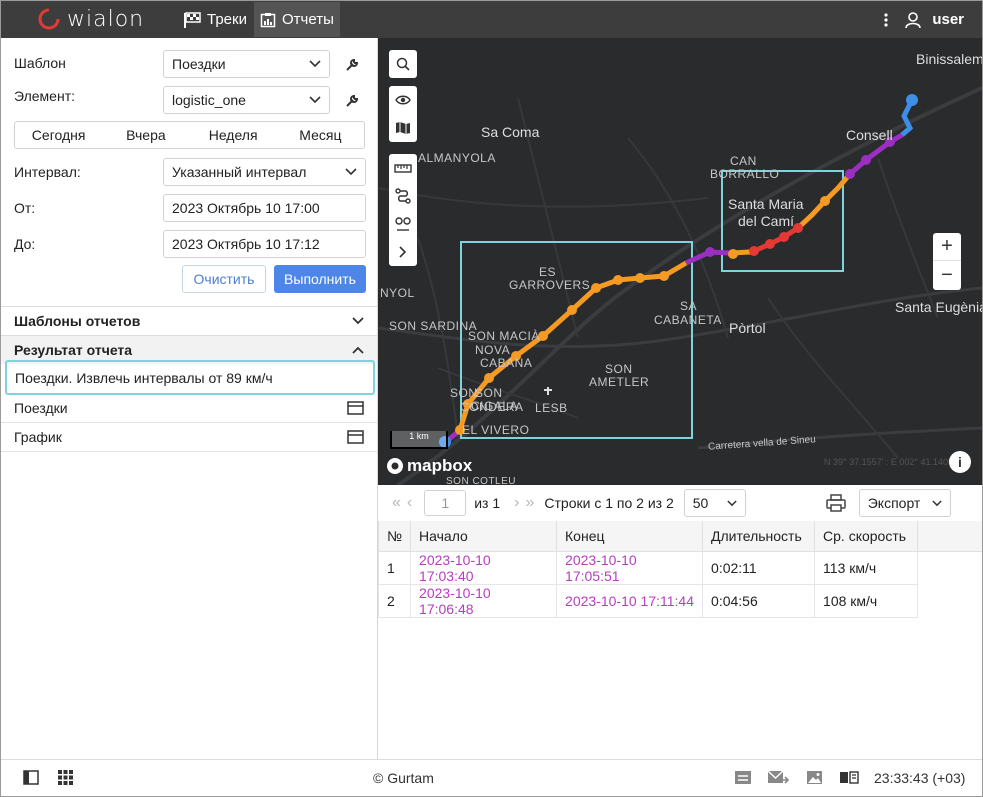 The image size is (983, 797). I want to click on cell-end-link: 2023-10-10 17:11:44, so click(630, 600).